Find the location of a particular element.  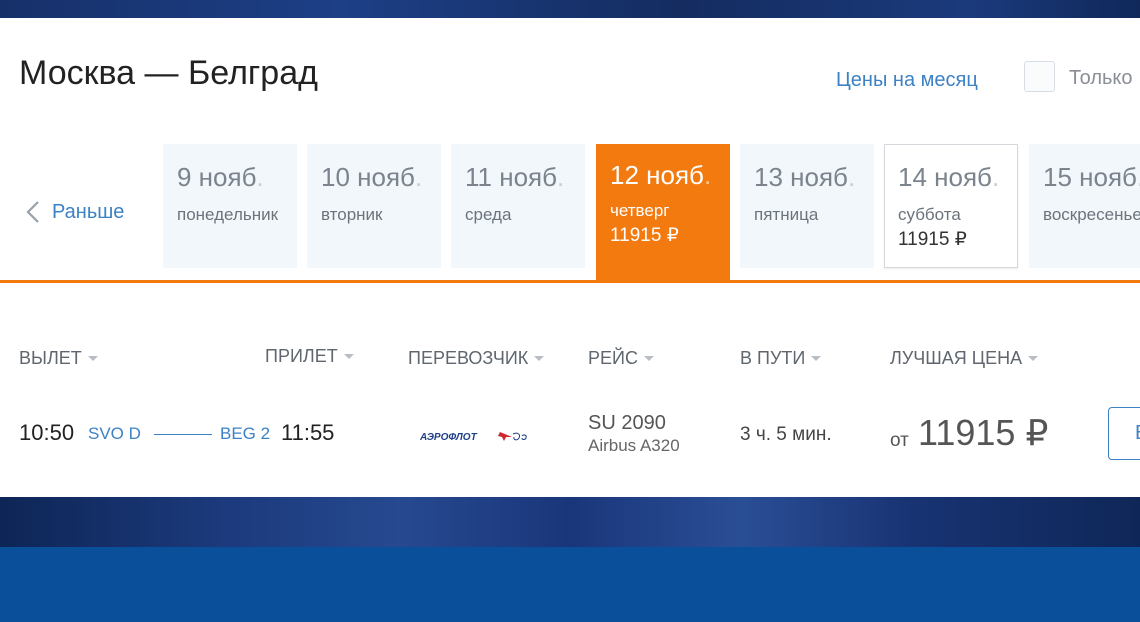

background-bottom is located at coordinates (570, 584).